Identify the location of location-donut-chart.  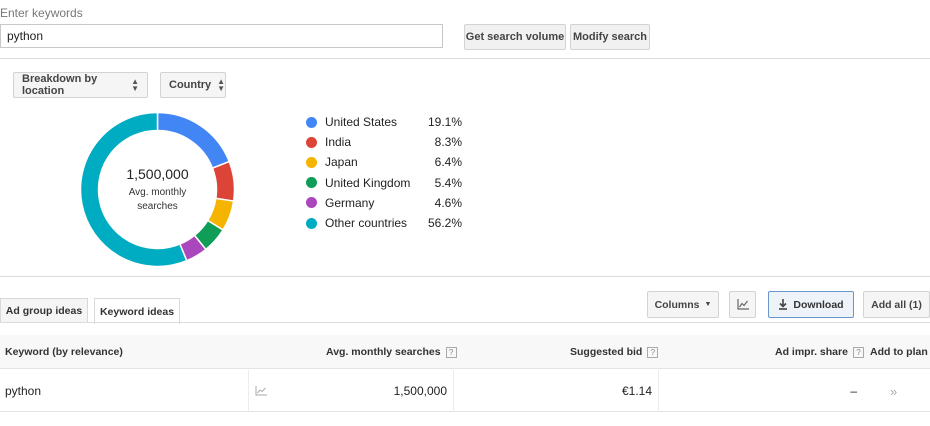
(157, 189).